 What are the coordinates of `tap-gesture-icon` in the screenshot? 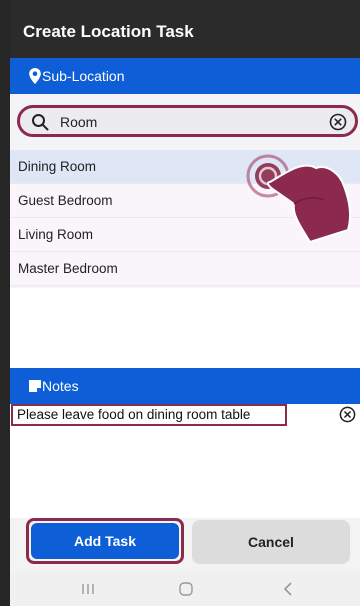 It's located at (300, 190).